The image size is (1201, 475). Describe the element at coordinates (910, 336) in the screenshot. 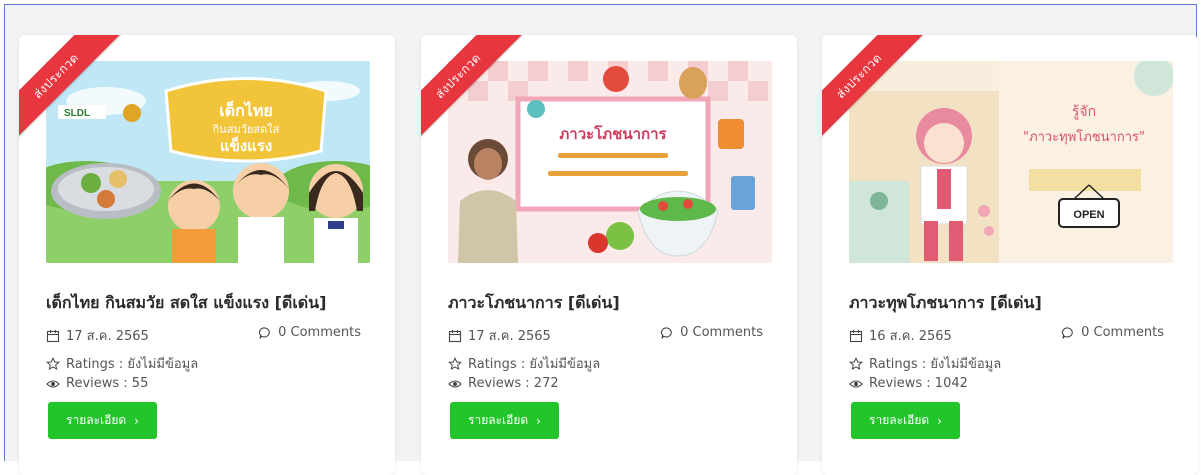

I see `date-text: 16 ส.ค. 2565` at that location.